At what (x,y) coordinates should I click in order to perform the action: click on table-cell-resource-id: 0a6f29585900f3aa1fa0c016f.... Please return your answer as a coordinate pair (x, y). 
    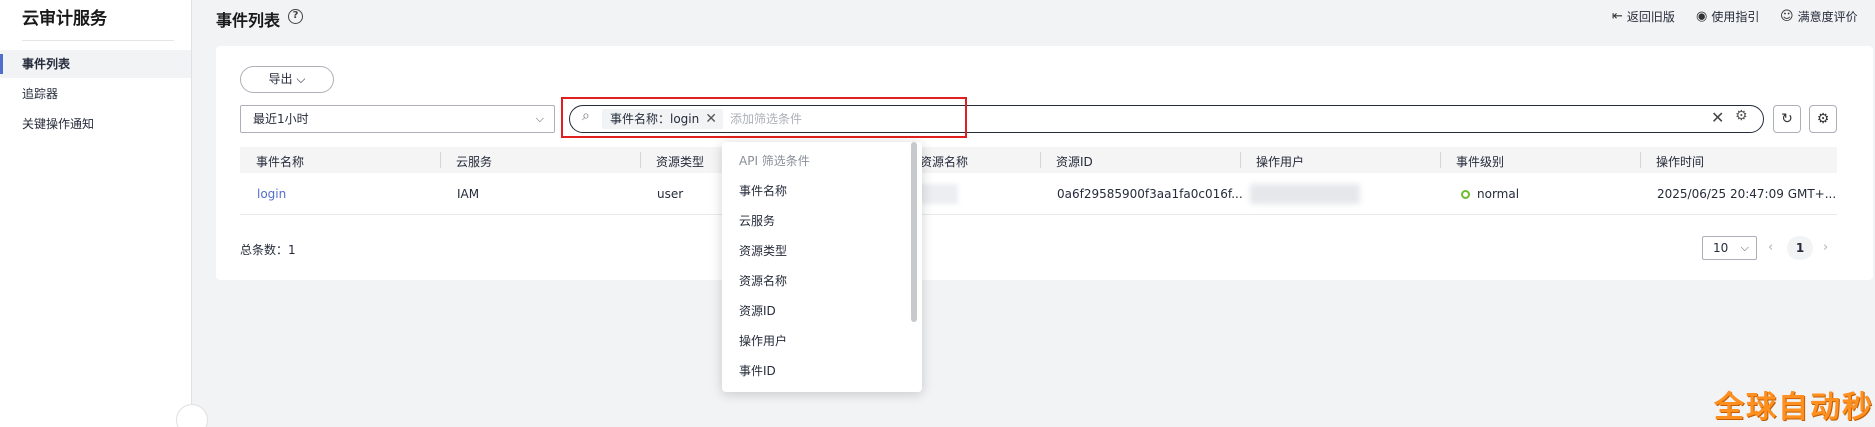
    Looking at the image, I should click on (1150, 194).